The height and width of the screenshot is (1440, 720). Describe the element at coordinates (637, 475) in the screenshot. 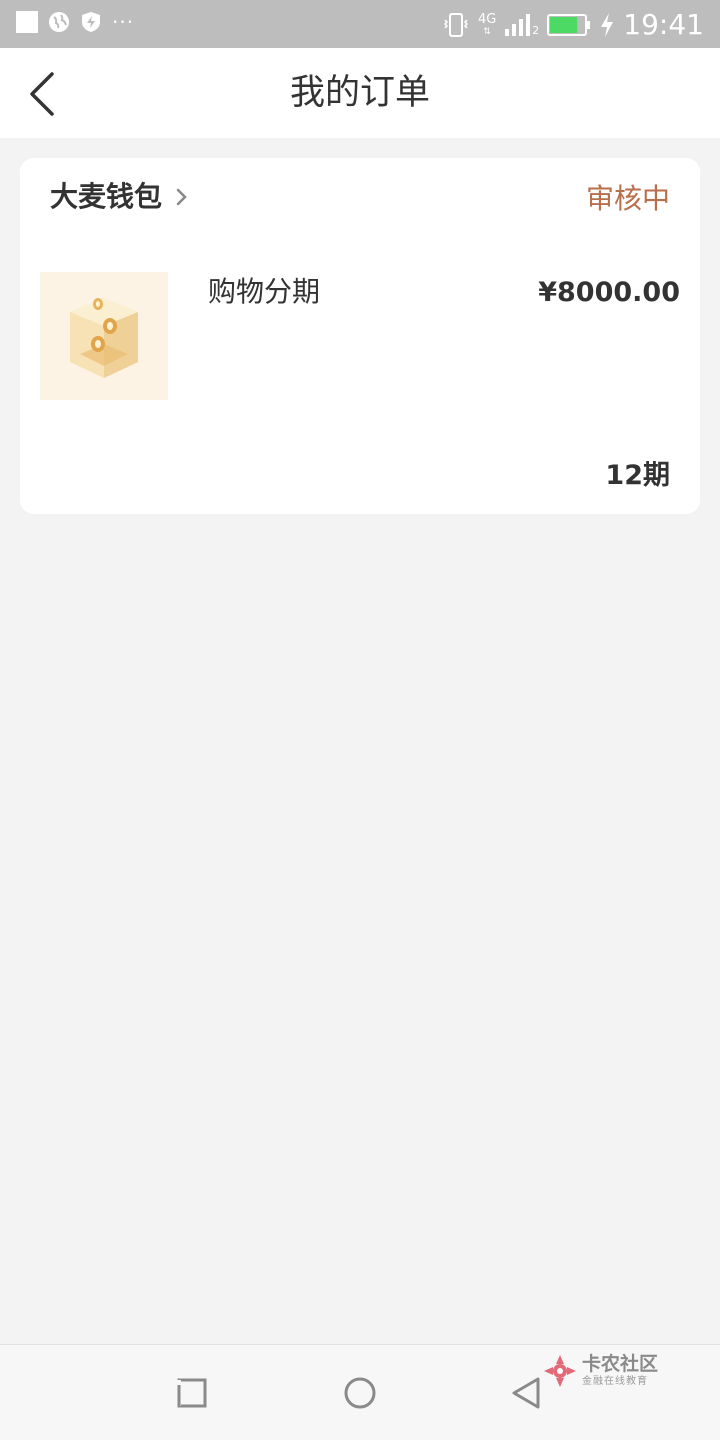

I see `installment-count: 12期` at that location.